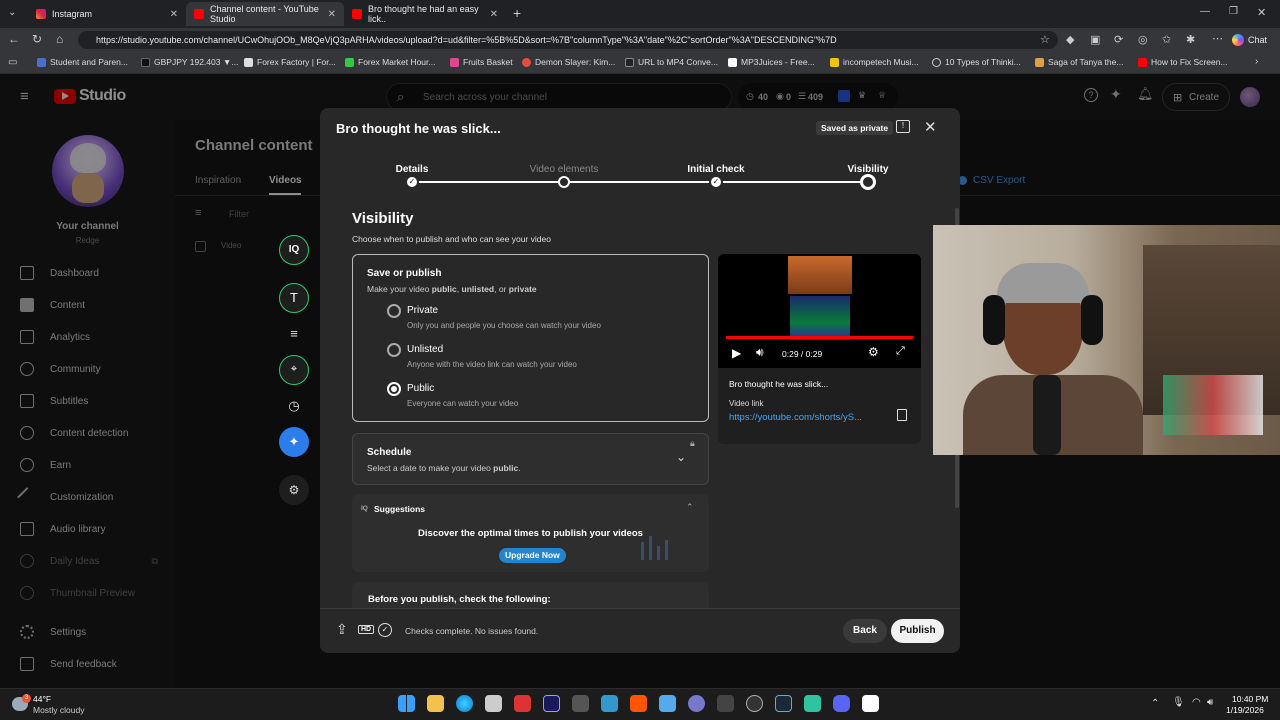 This screenshot has width=1280, height=720. What do you see at coordinates (435, 703) in the screenshot?
I see `file-explorer-icon` at bounding box center [435, 703].